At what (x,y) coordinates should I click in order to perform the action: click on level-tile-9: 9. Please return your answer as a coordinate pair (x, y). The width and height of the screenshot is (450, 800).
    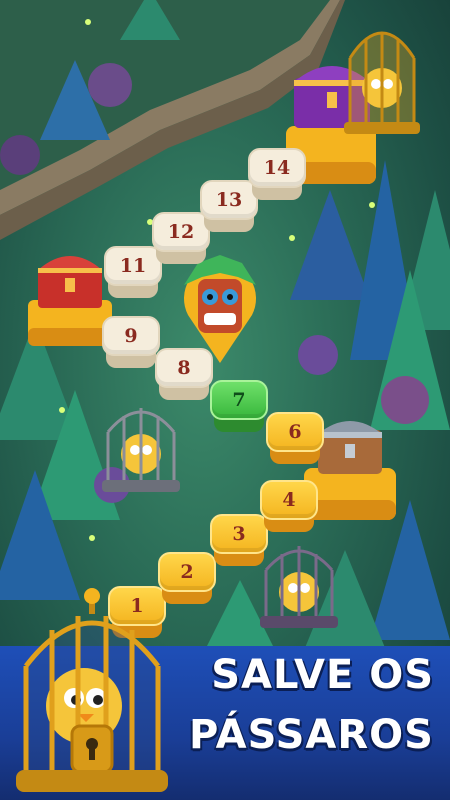
    Looking at the image, I should click on (131, 342).